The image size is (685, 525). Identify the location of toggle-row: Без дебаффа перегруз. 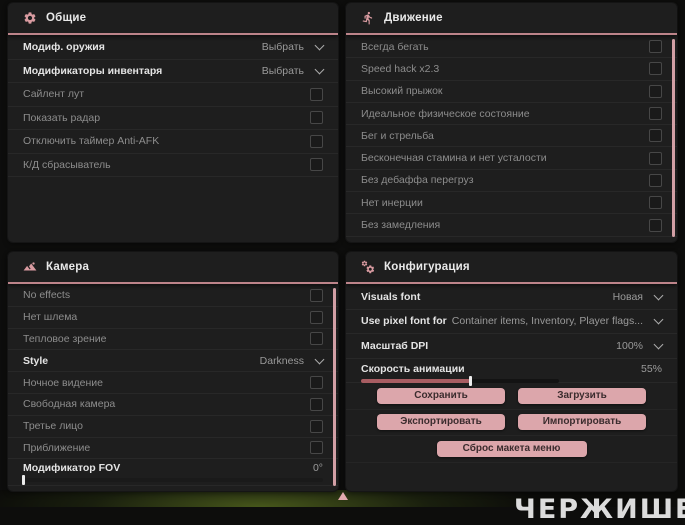
(511, 181).